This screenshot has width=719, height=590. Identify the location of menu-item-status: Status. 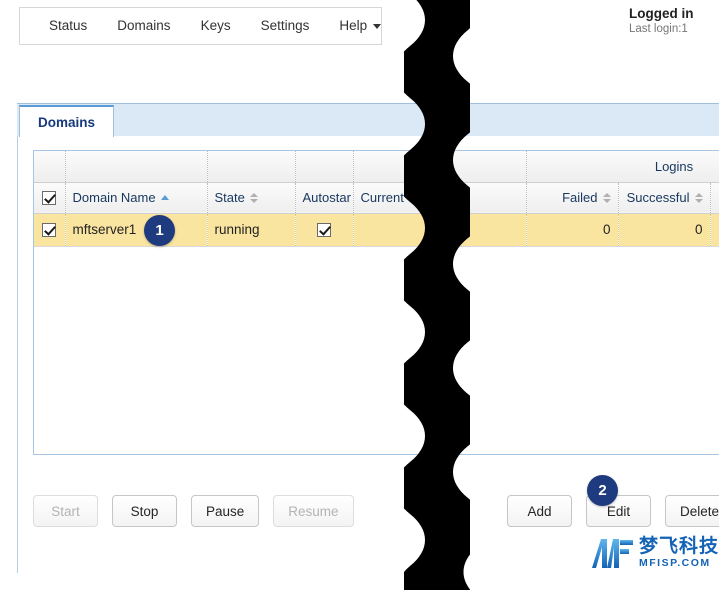
(68, 26).